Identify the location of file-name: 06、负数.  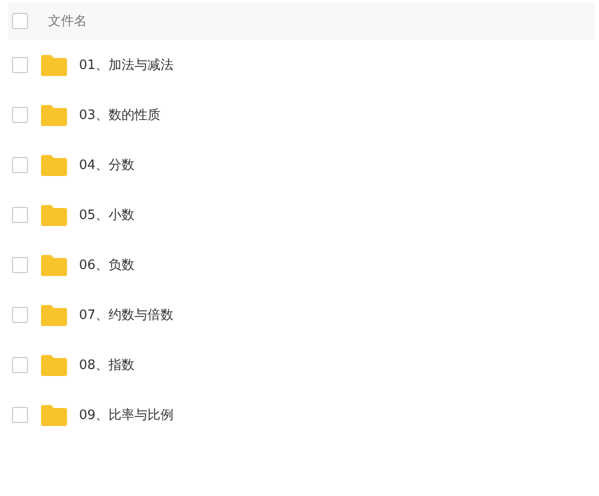
(107, 265).